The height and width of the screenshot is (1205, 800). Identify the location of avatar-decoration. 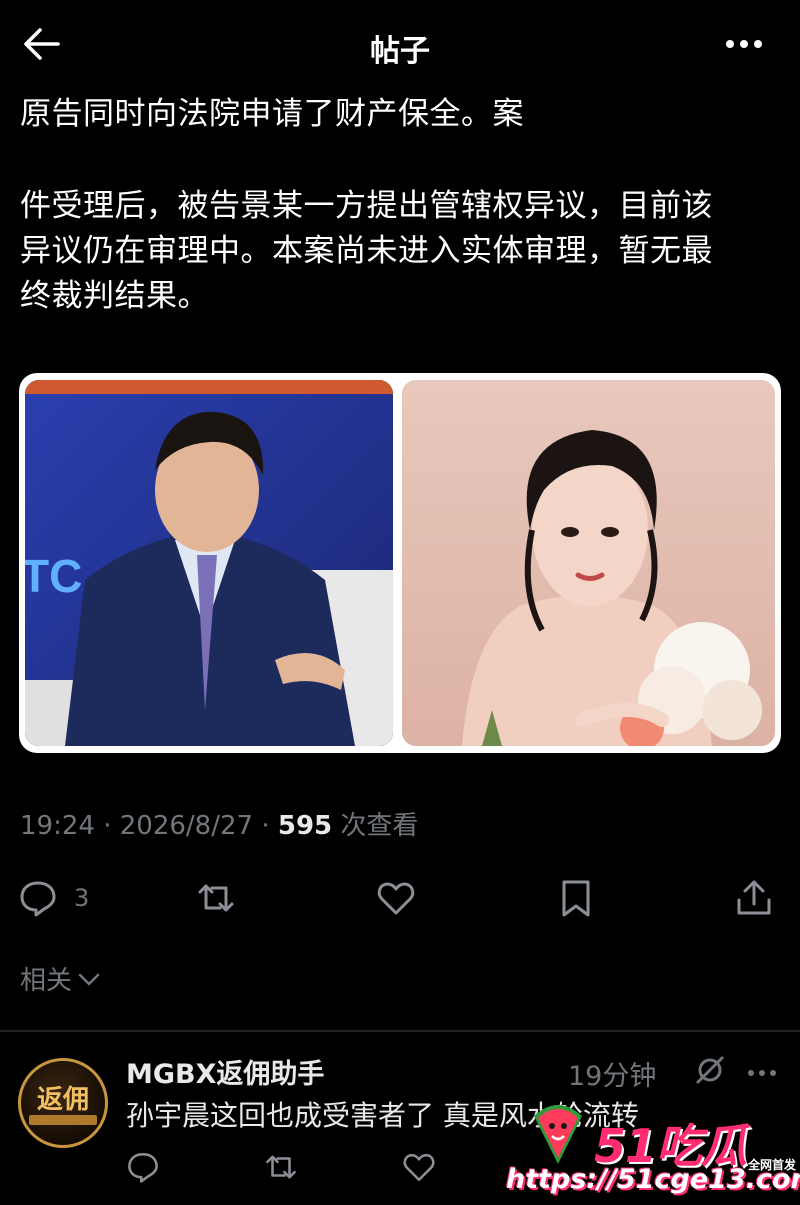
(63, 1120).